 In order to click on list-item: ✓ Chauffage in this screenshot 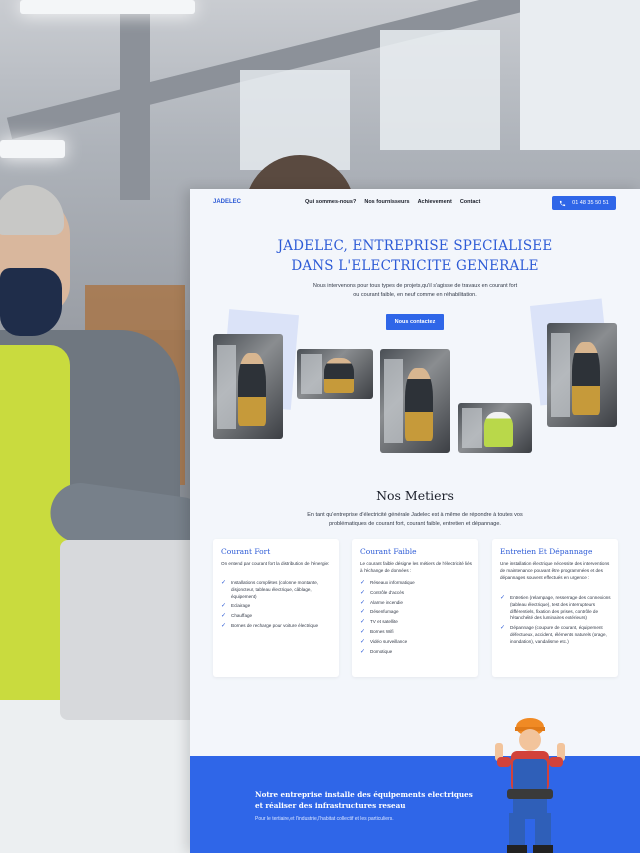, I will do `click(237, 616)`.